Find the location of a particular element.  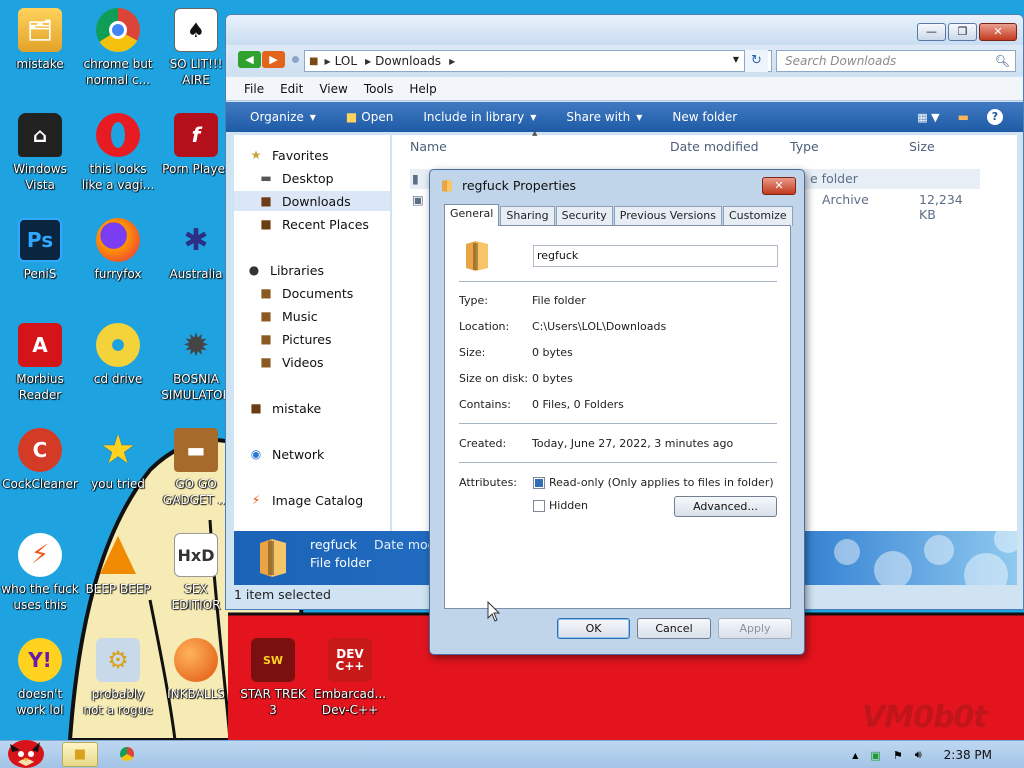

desktop-icon-bosnia-simulator: ✹ BOSNIA SIMULATOR is located at coordinates (196, 363).